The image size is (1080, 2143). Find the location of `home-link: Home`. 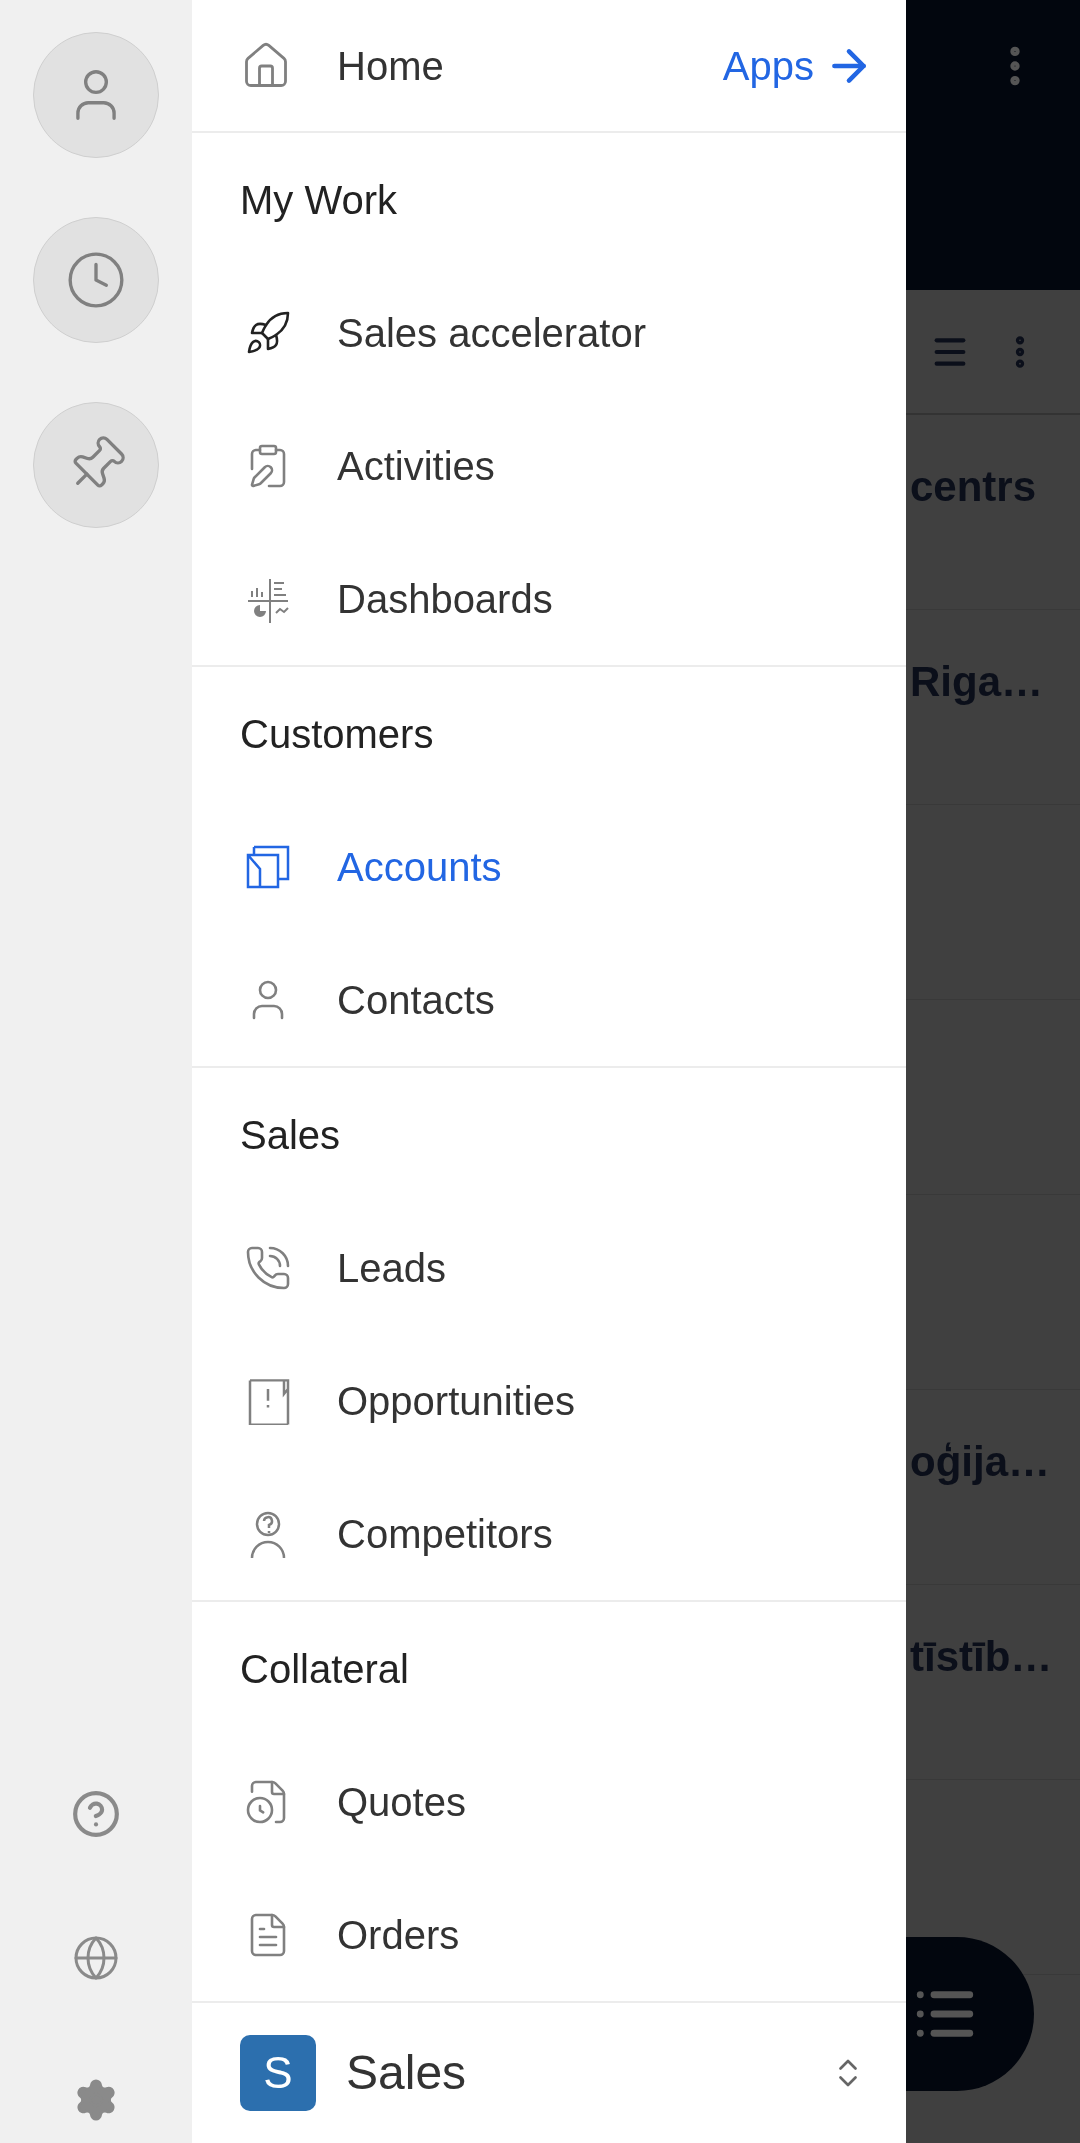

home-link: Home is located at coordinates (390, 65).